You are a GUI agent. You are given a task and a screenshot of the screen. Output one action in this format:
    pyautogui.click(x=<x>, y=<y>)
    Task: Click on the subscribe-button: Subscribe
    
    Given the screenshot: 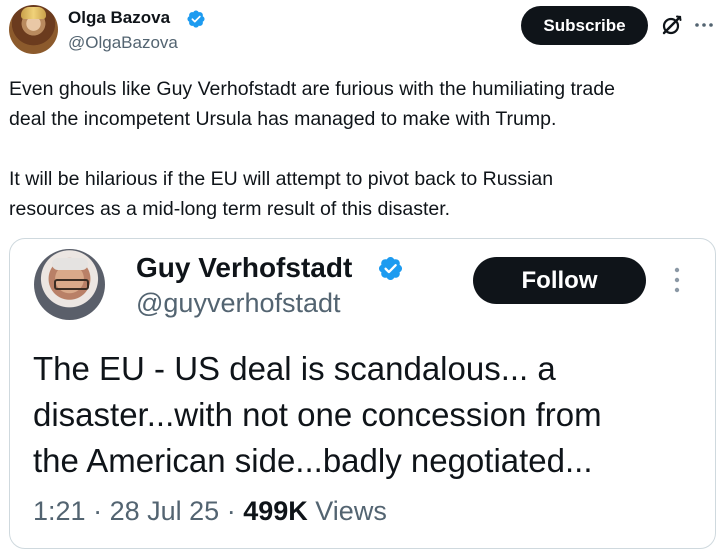 What is the action you would take?
    pyautogui.click(x=584, y=25)
    